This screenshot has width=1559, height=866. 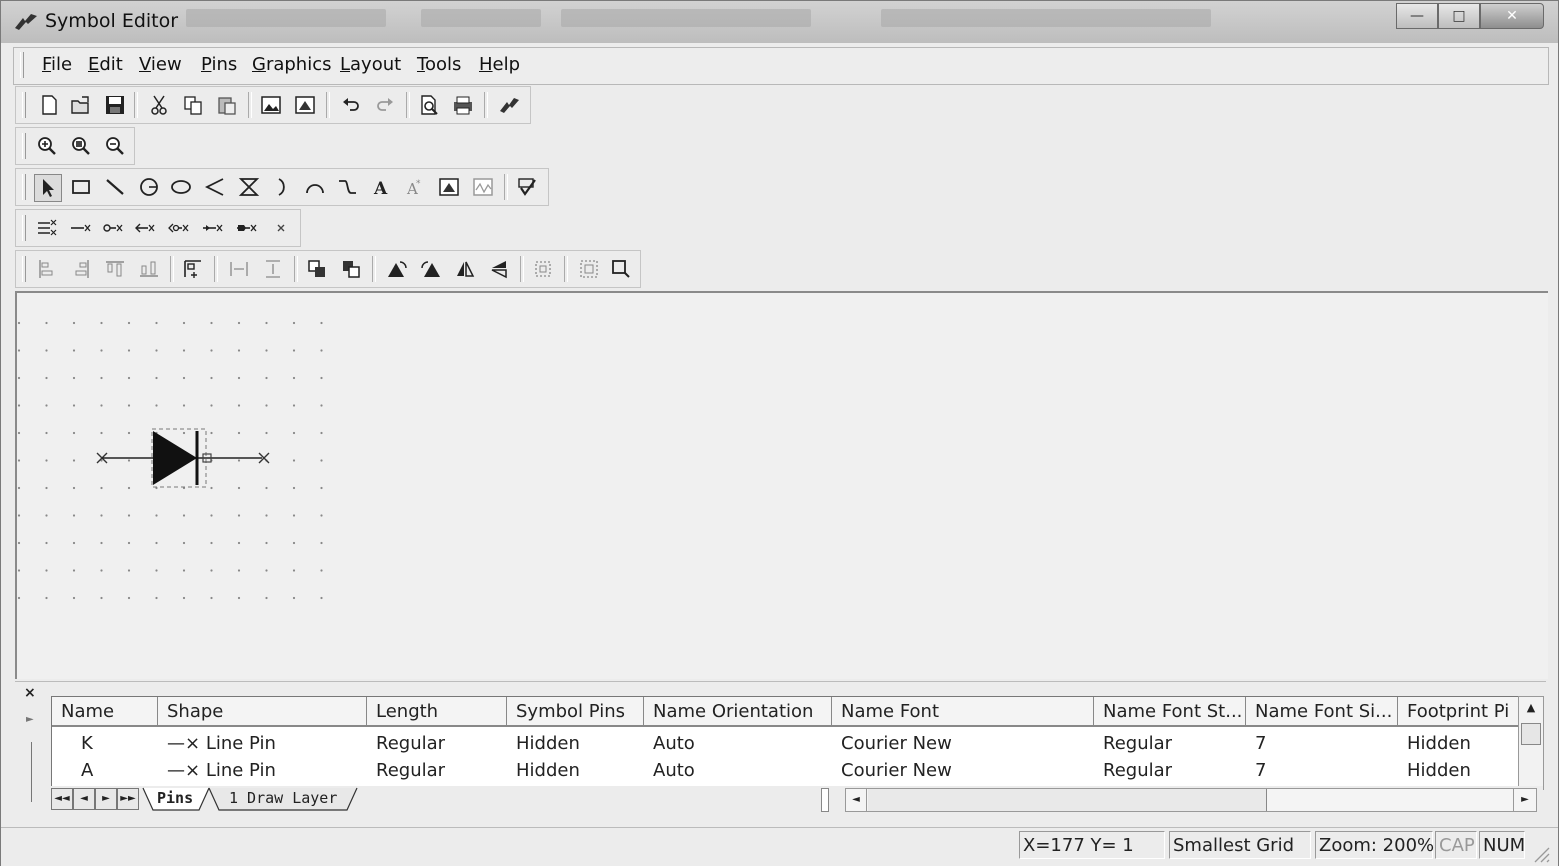 What do you see at coordinates (262, 743) in the screenshot?
I see `cell-shape: —× Line Pin` at bounding box center [262, 743].